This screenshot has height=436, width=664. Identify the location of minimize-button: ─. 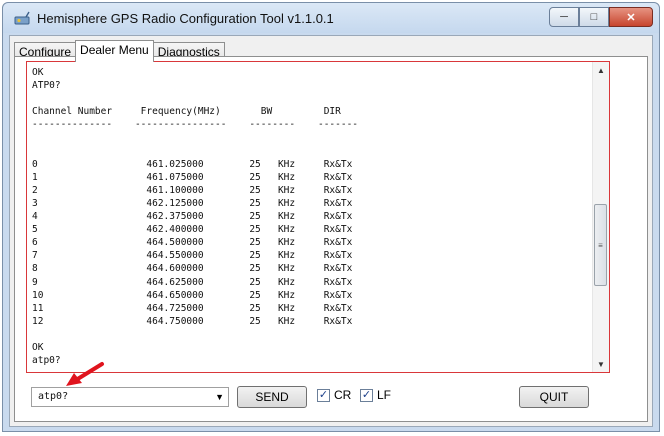
(564, 17).